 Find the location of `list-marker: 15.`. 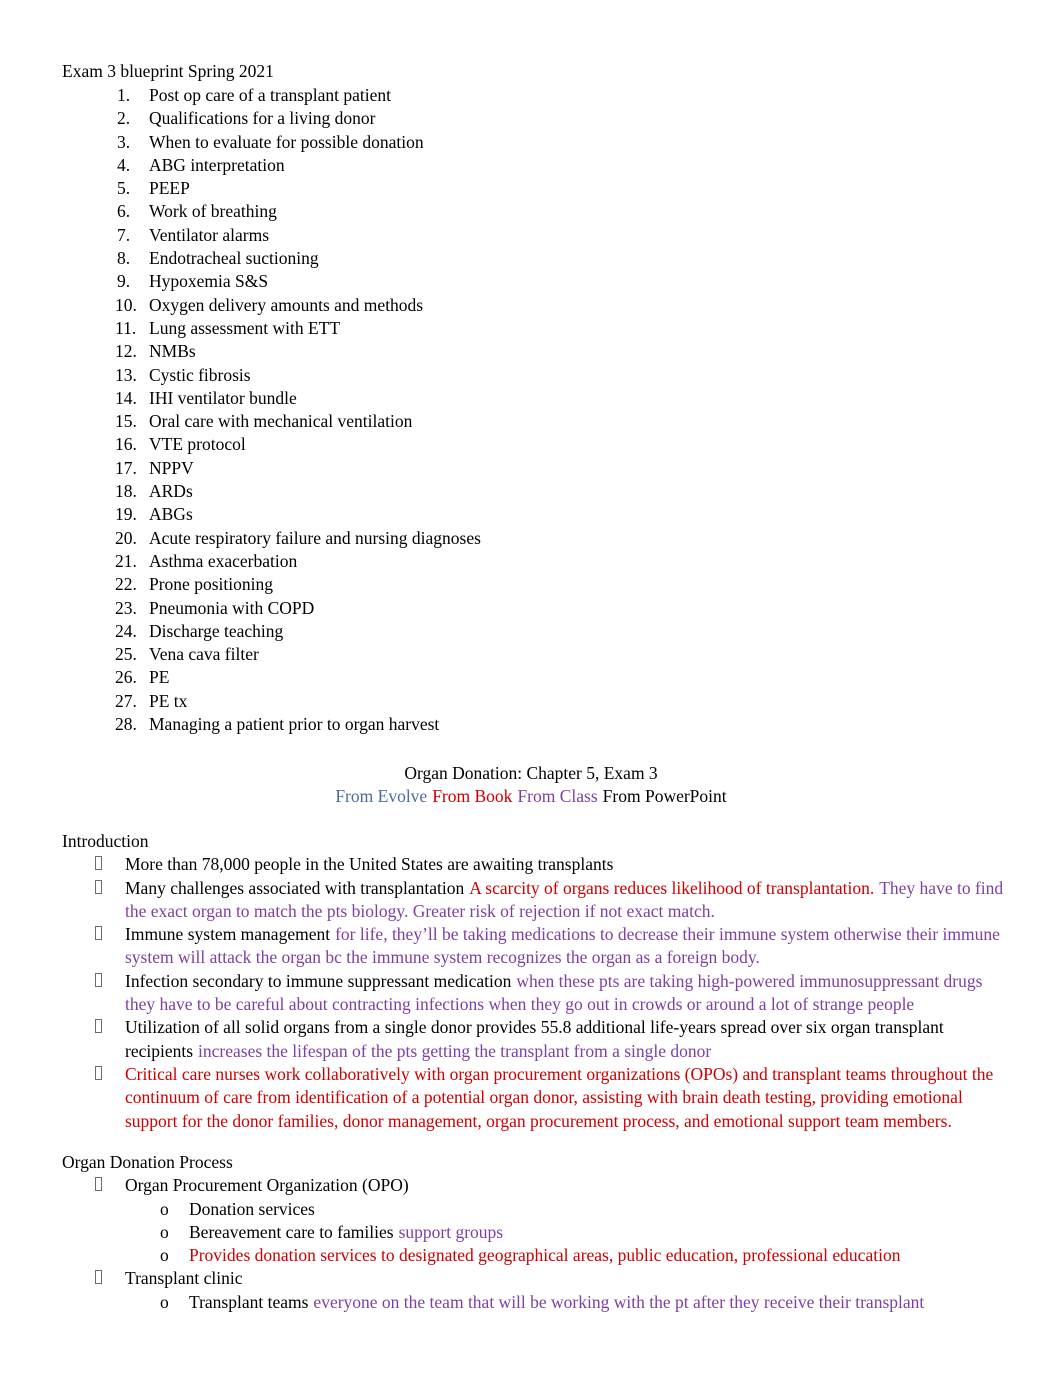

list-marker: 15. is located at coordinates (126, 421).